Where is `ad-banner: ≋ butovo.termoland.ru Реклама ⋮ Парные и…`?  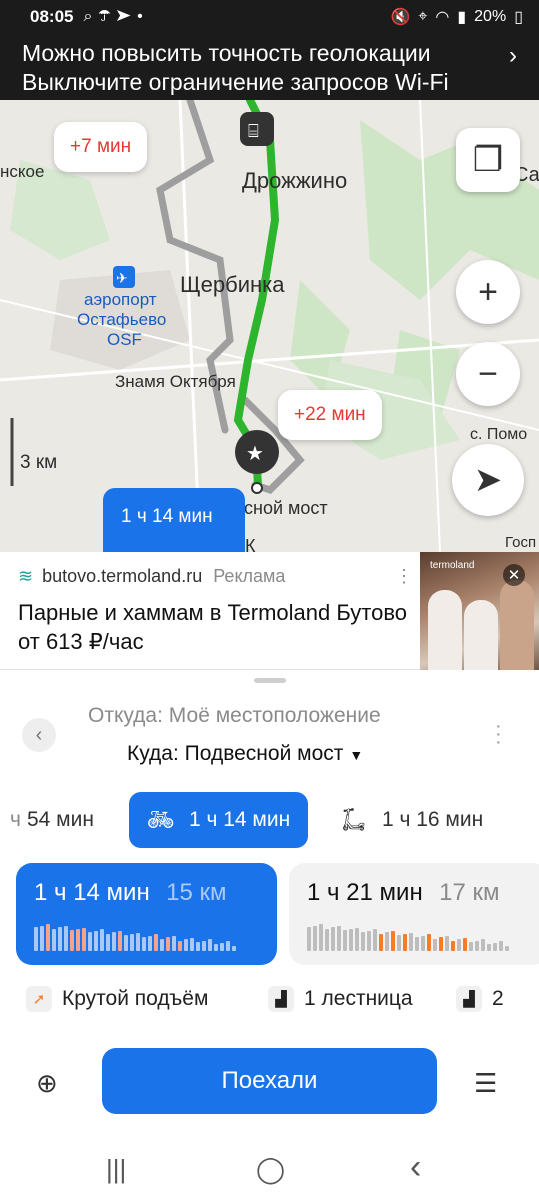 ad-banner: ≋ butovo.termoland.ru Реклама ⋮ Парные и… is located at coordinates (269, 611).